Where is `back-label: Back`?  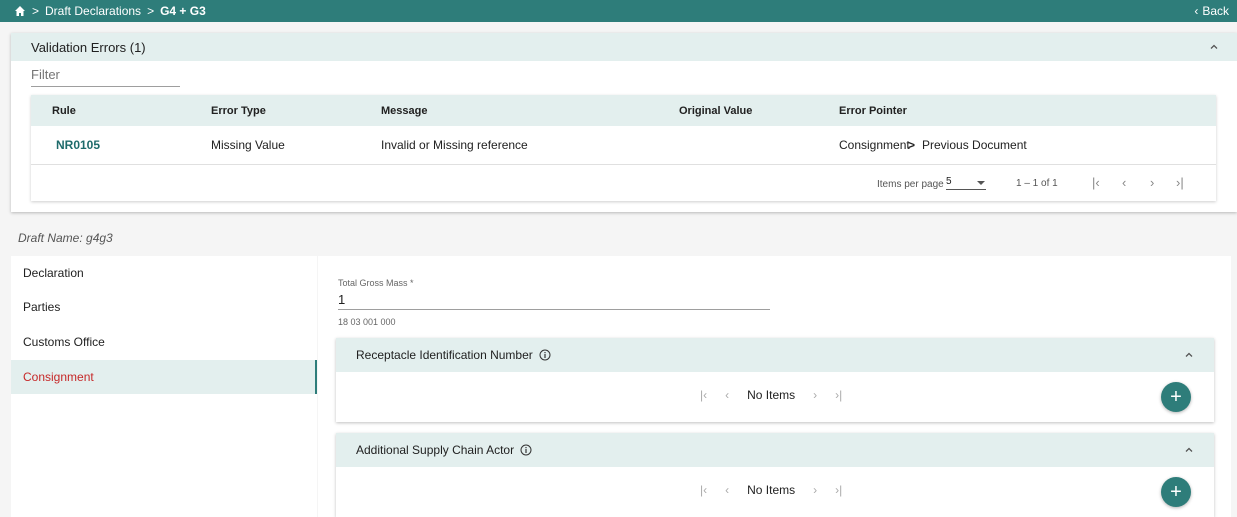 back-label: Back is located at coordinates (1215, 11).